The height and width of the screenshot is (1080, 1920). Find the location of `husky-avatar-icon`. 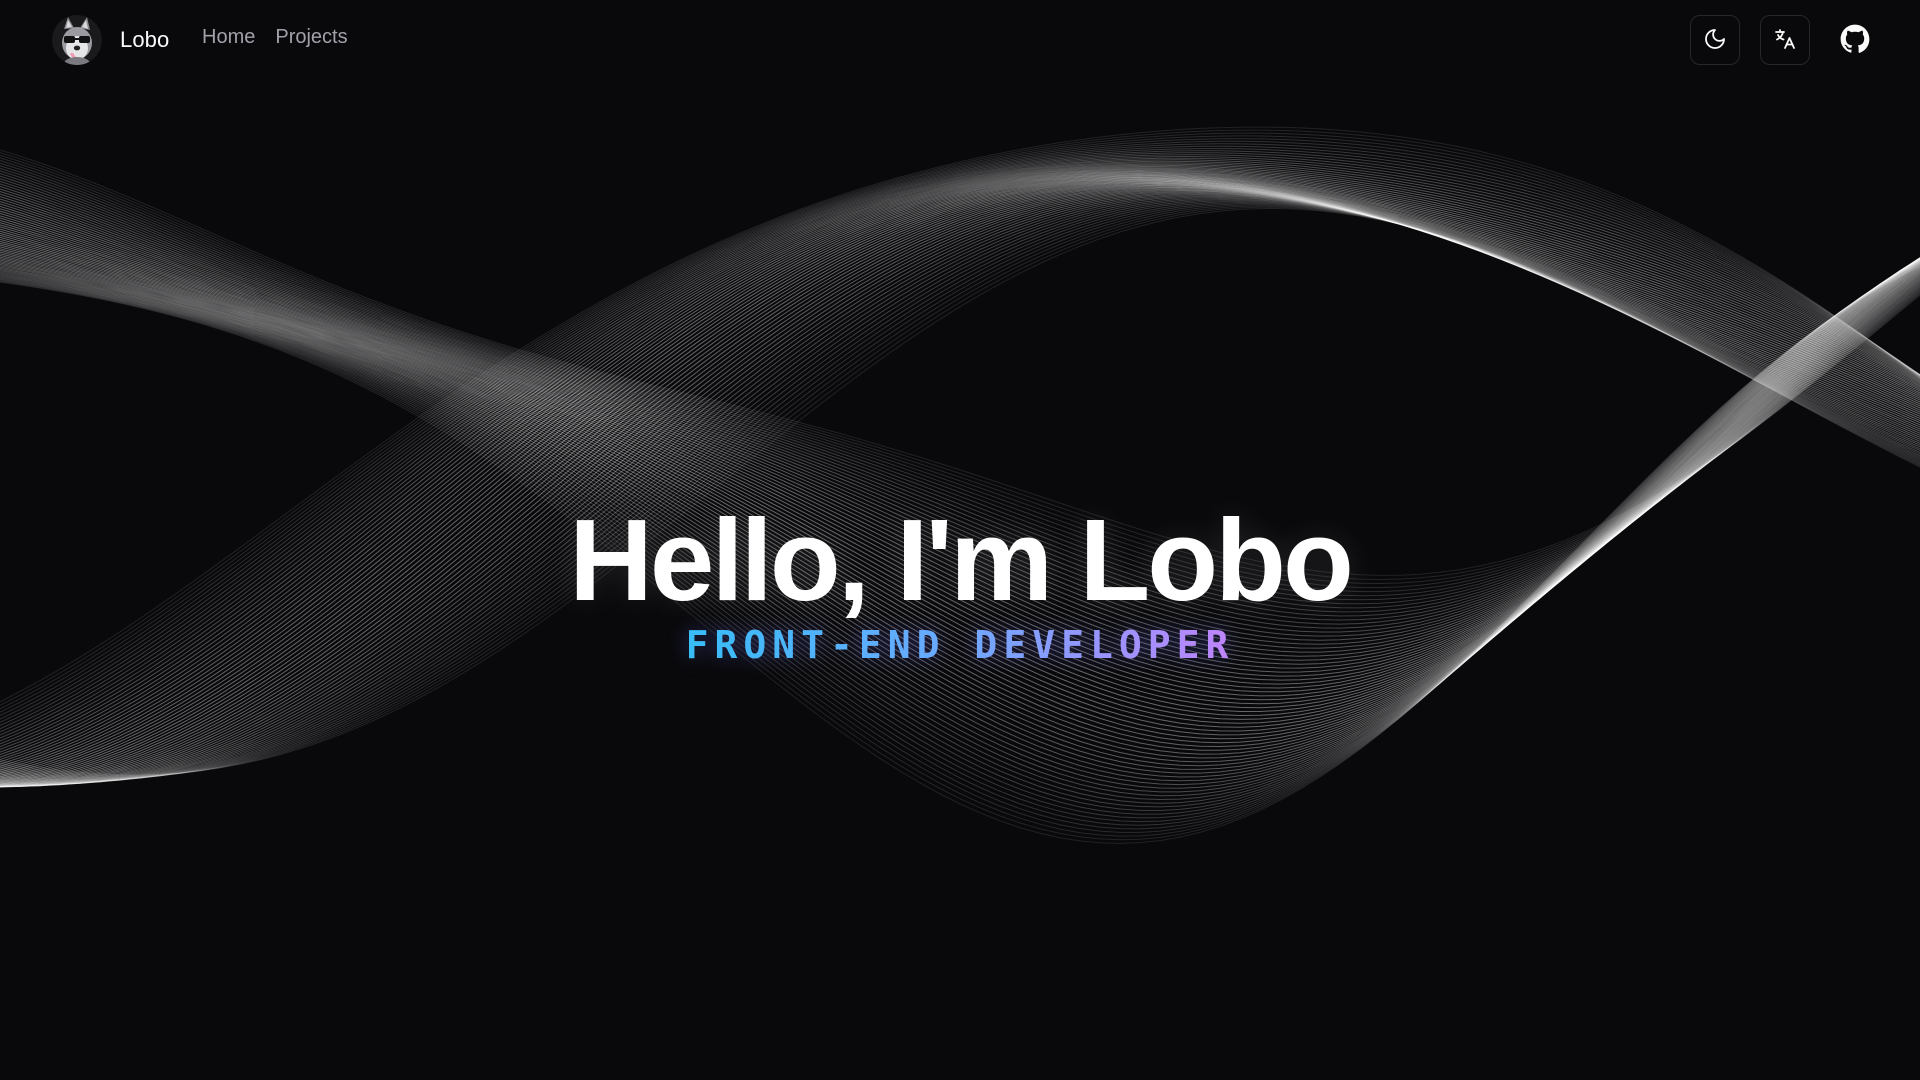

husky-avatar-icon is located at coordinates (77, 40).